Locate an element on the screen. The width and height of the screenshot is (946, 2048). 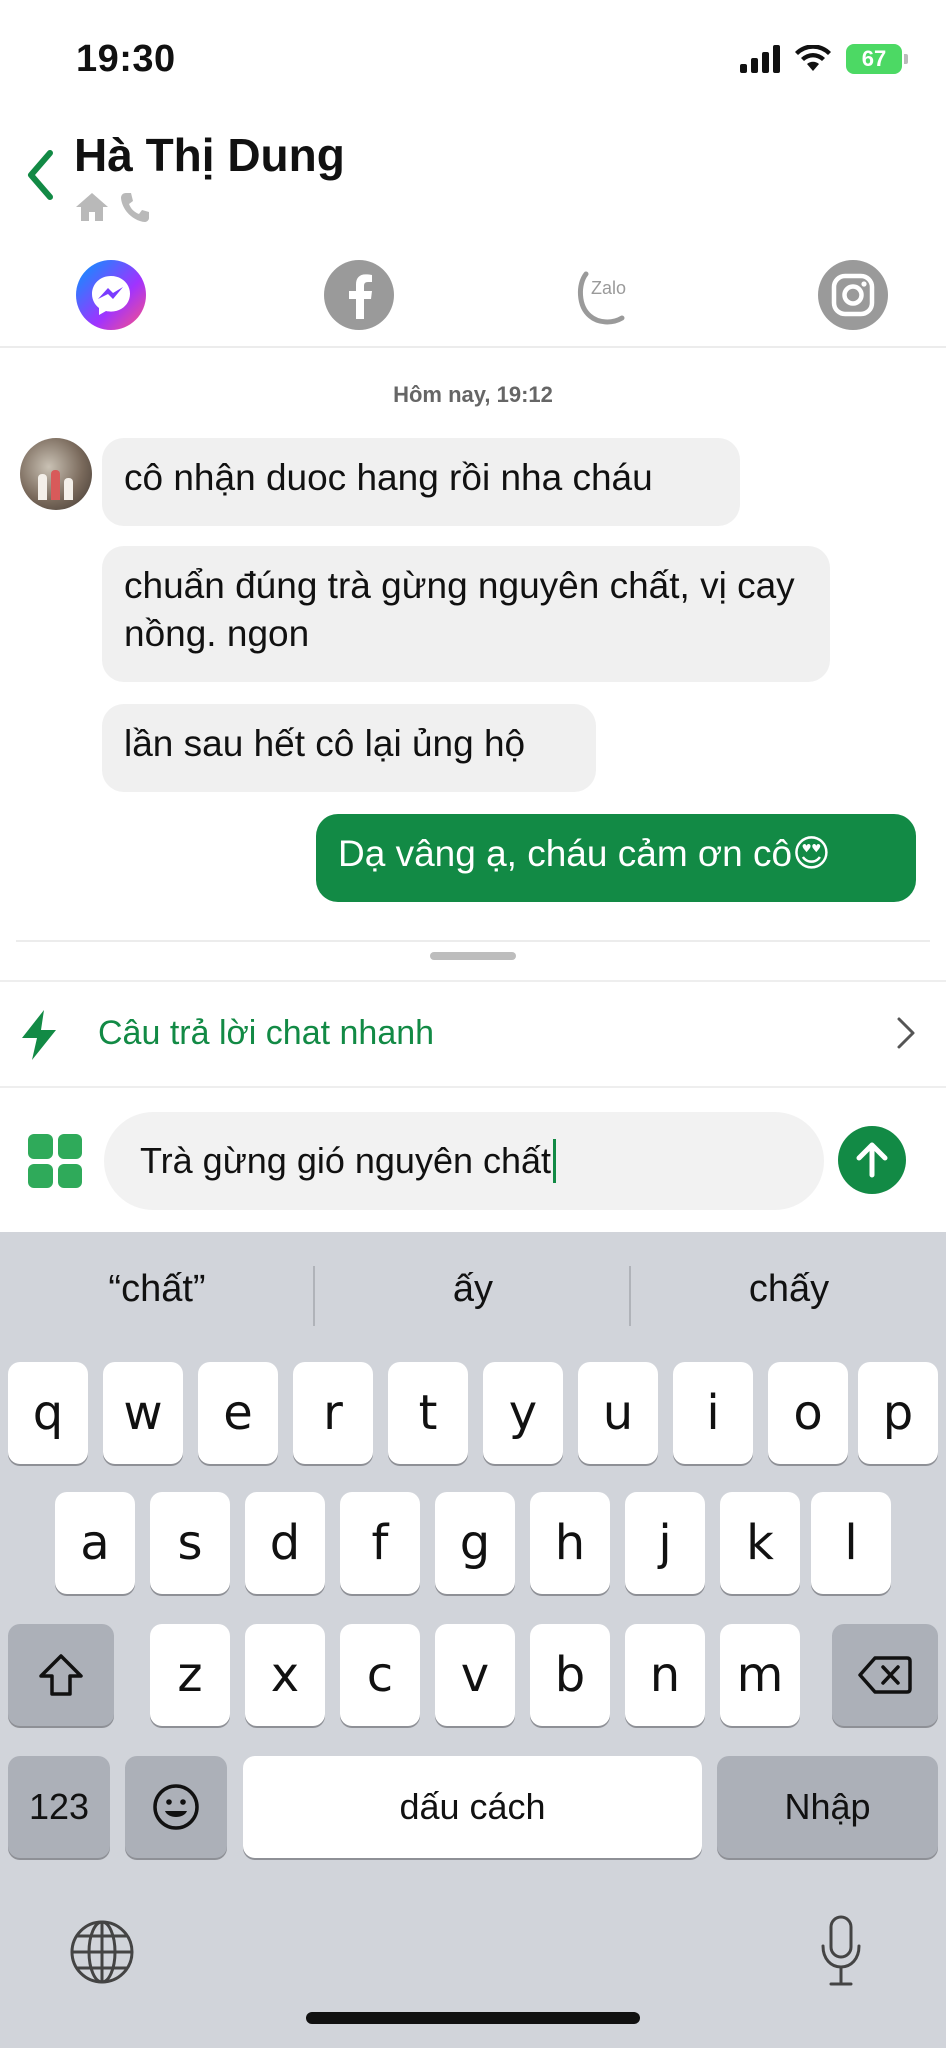
facebook-icon is located at coordinates (360, 296).